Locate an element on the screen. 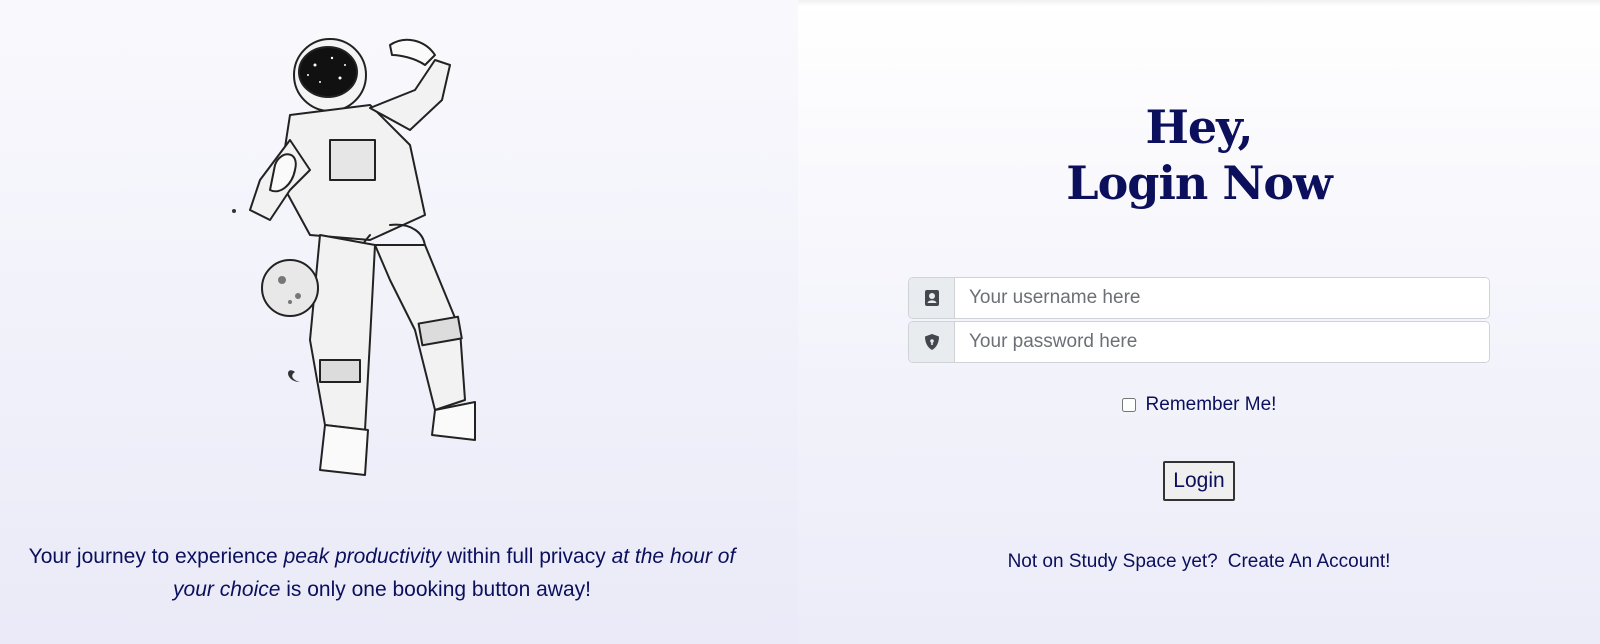 Image resolution: width=1600 pixels, height=644 pixels. password-input-group is located at coordinates (1199, 342).